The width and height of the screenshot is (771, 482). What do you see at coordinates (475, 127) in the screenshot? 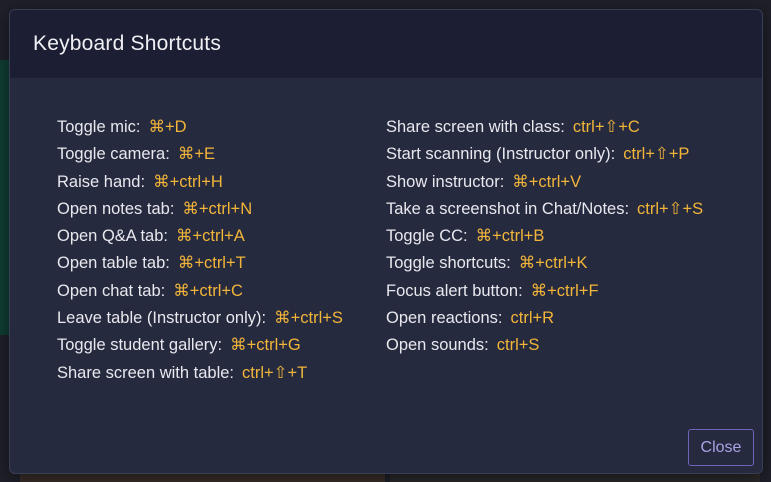
I see `shortcut-label: Share screen with class:` at bounding box center [475, 127].